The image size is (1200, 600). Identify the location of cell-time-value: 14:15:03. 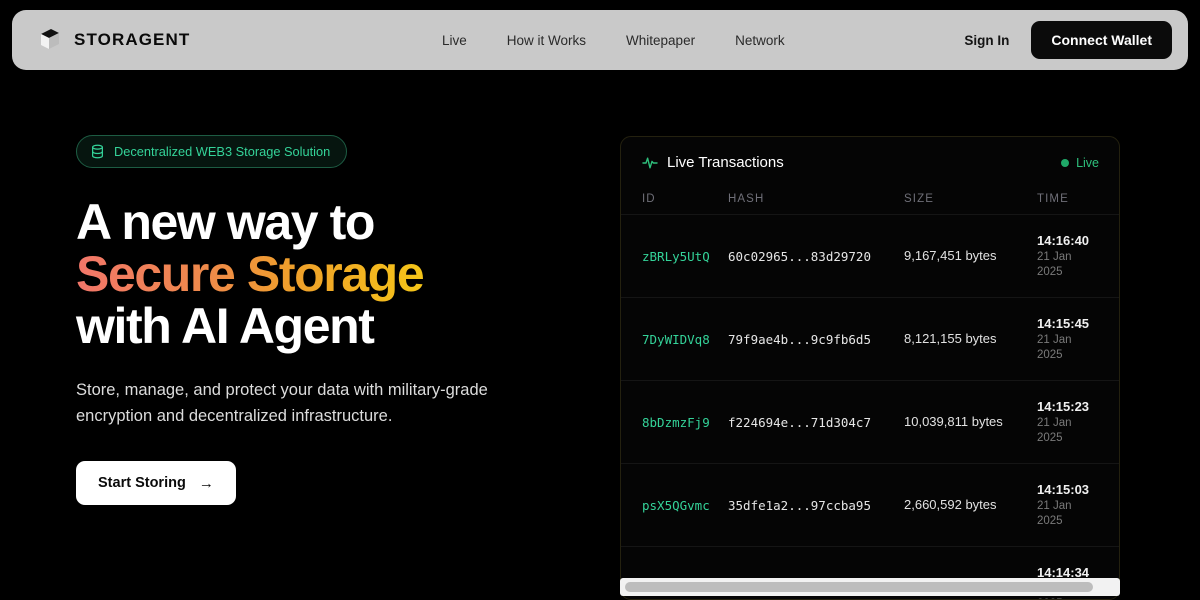
(1063, 489).